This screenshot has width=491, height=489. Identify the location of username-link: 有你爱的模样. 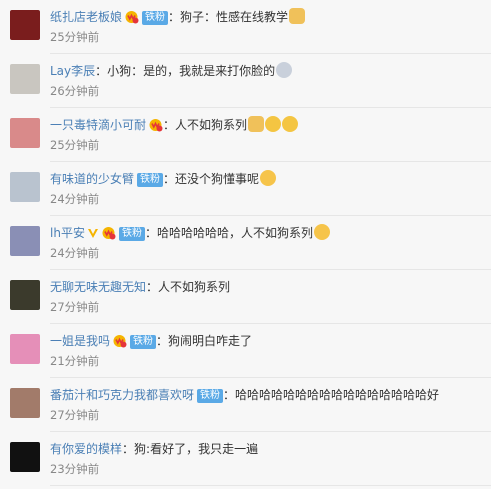
(86, 449).